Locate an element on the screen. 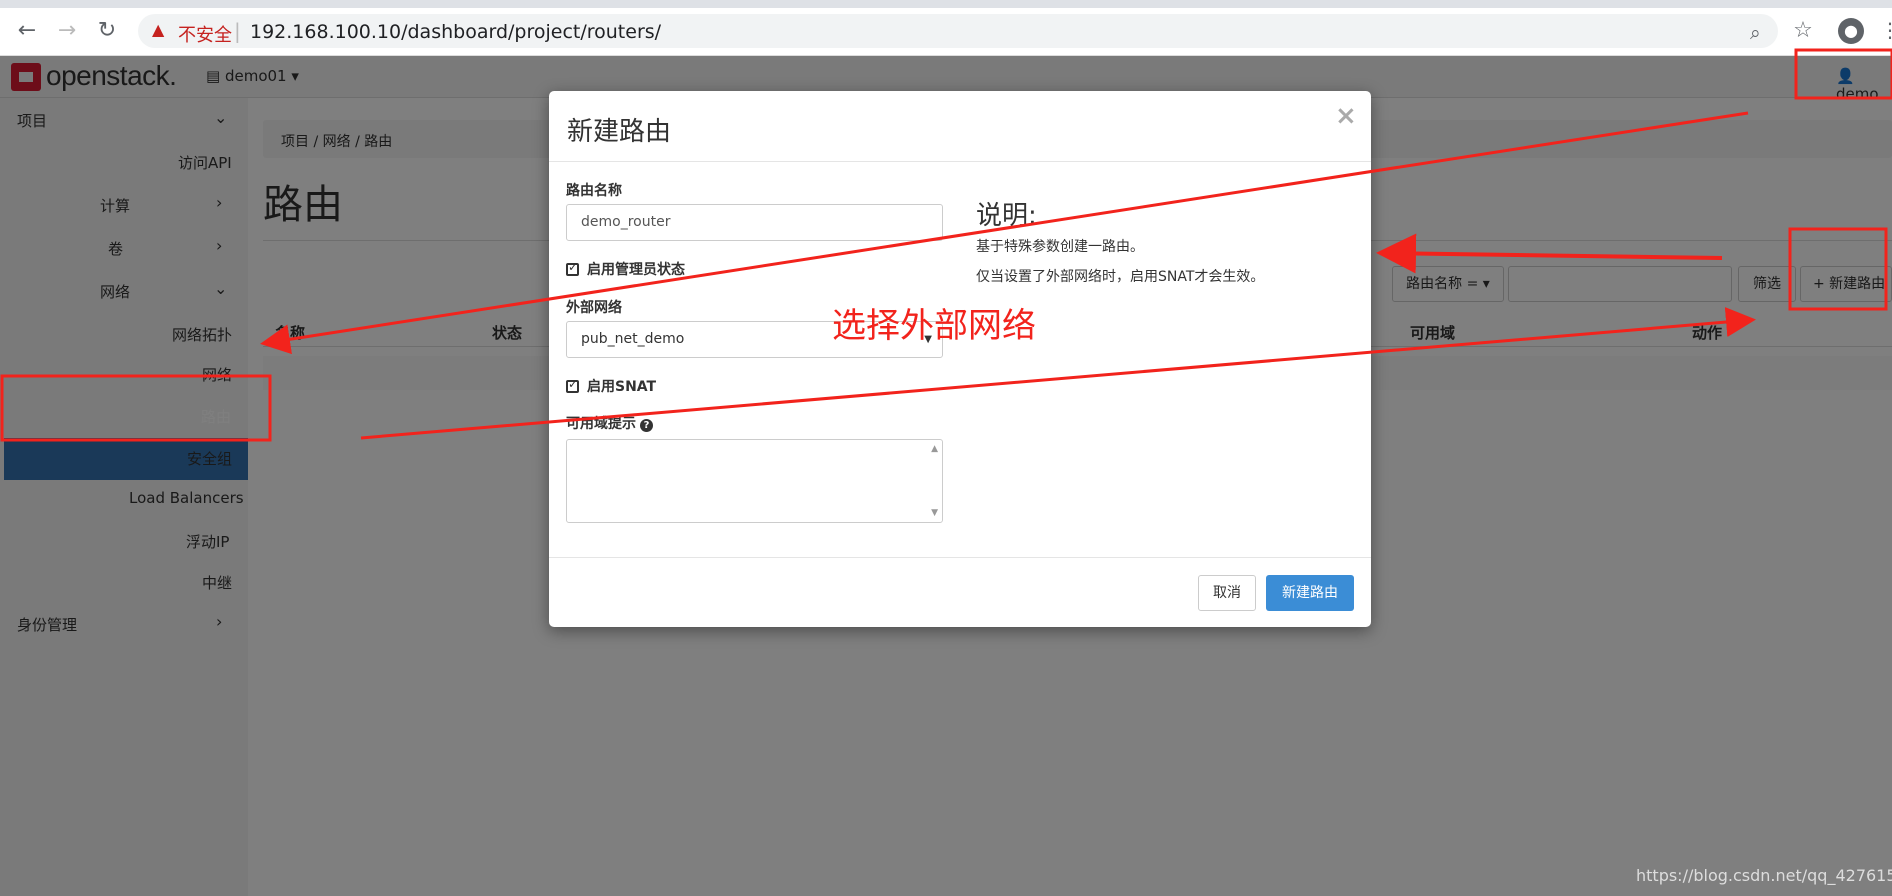 The width and height of the screenshot is (1892, 896). router-name-label: 路由名称 is located at coordinates (594, 191).